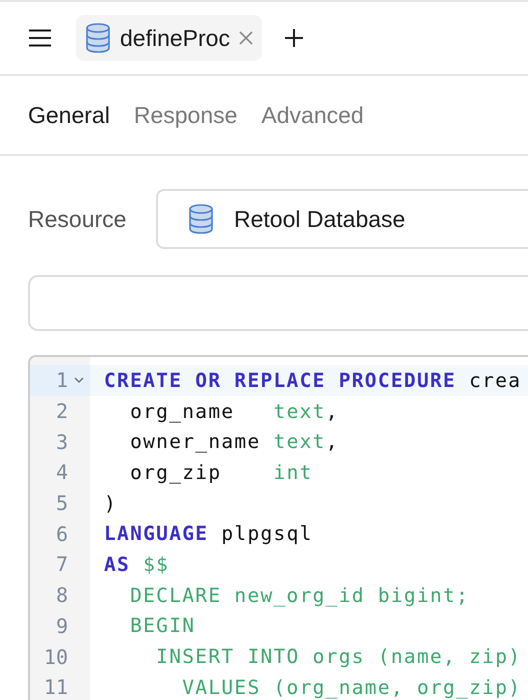  What do you see at coordinates (61, 626) in the screenshot?
I see `line-number: 9` at bounding box center [61, 626].